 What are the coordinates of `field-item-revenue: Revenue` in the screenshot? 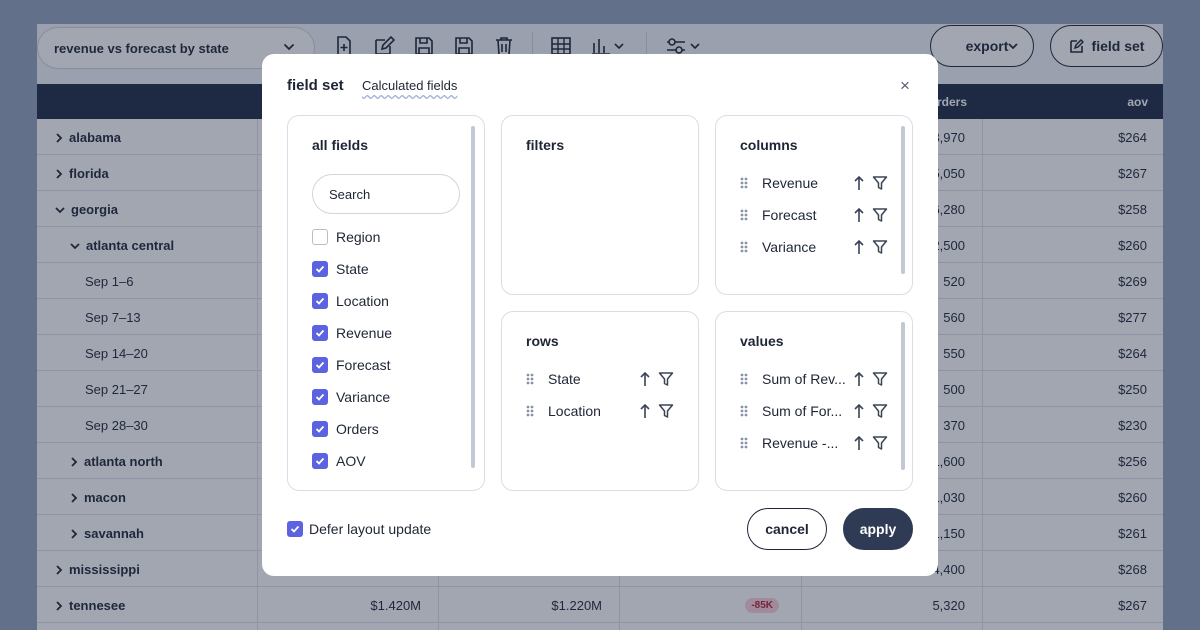 It's located at (352, 333).